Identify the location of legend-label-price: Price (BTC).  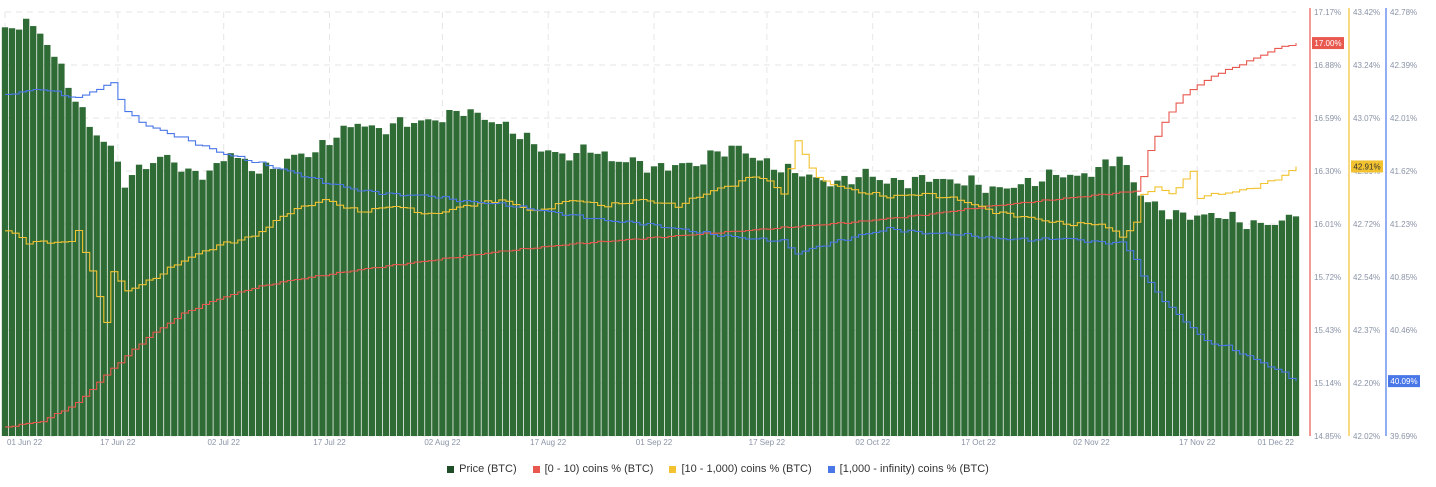
(488, 469).